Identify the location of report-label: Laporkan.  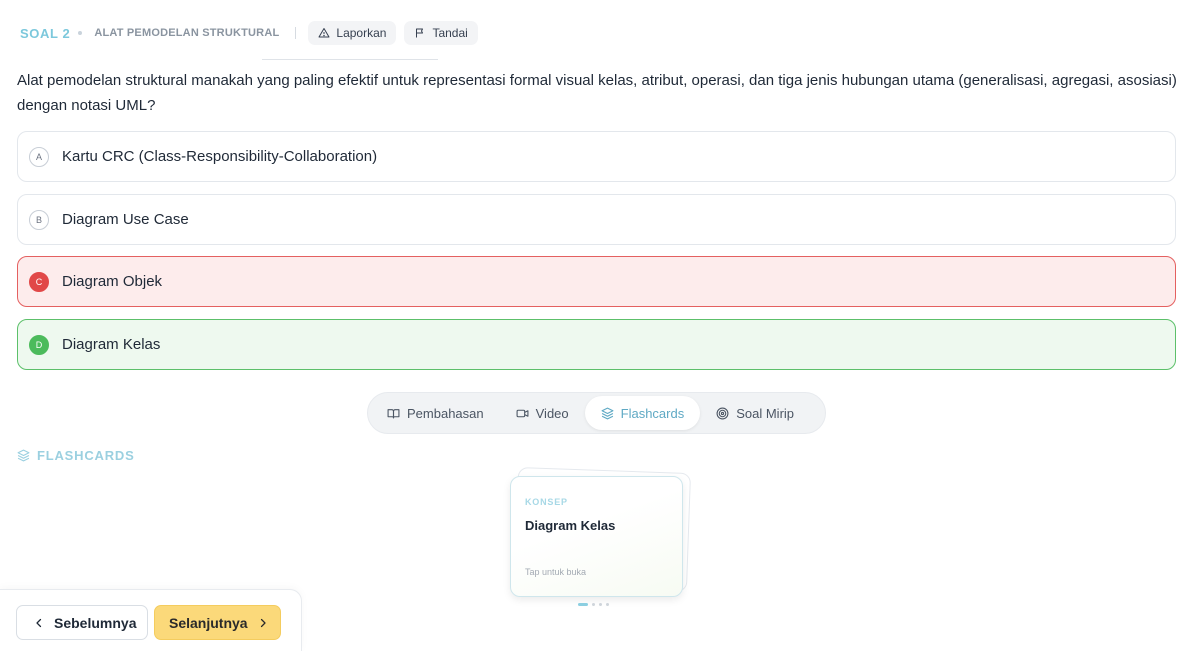
(361, 33).